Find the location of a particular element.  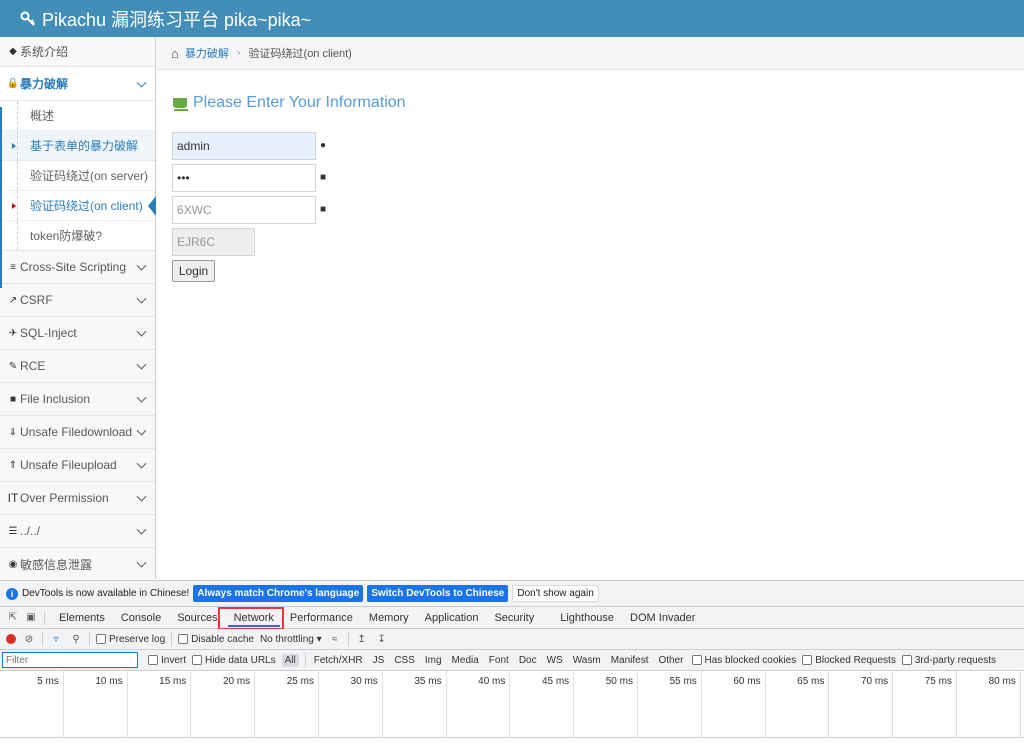

download-icon: ⇓ is located at coordinates (13, 432).